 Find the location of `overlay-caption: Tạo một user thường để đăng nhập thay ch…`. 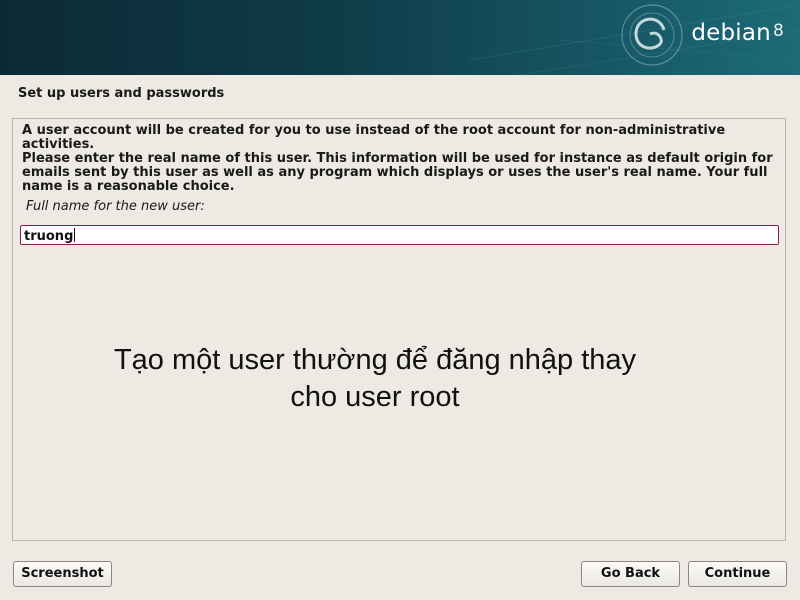

overlay-caption: Tạo một user thường để đăng nhập thay ch… is located at coordinates (375, 379).